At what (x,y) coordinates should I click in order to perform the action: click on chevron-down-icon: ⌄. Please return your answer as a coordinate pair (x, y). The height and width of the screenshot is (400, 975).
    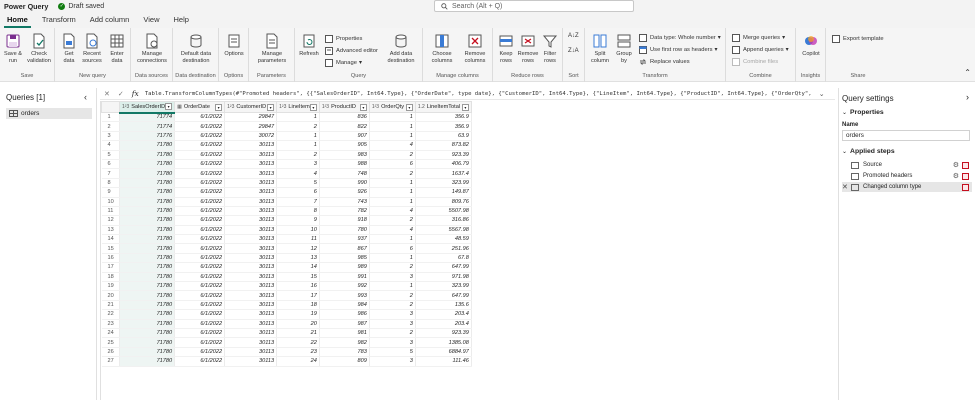
    Looking at the image, I should click on (822, 94).